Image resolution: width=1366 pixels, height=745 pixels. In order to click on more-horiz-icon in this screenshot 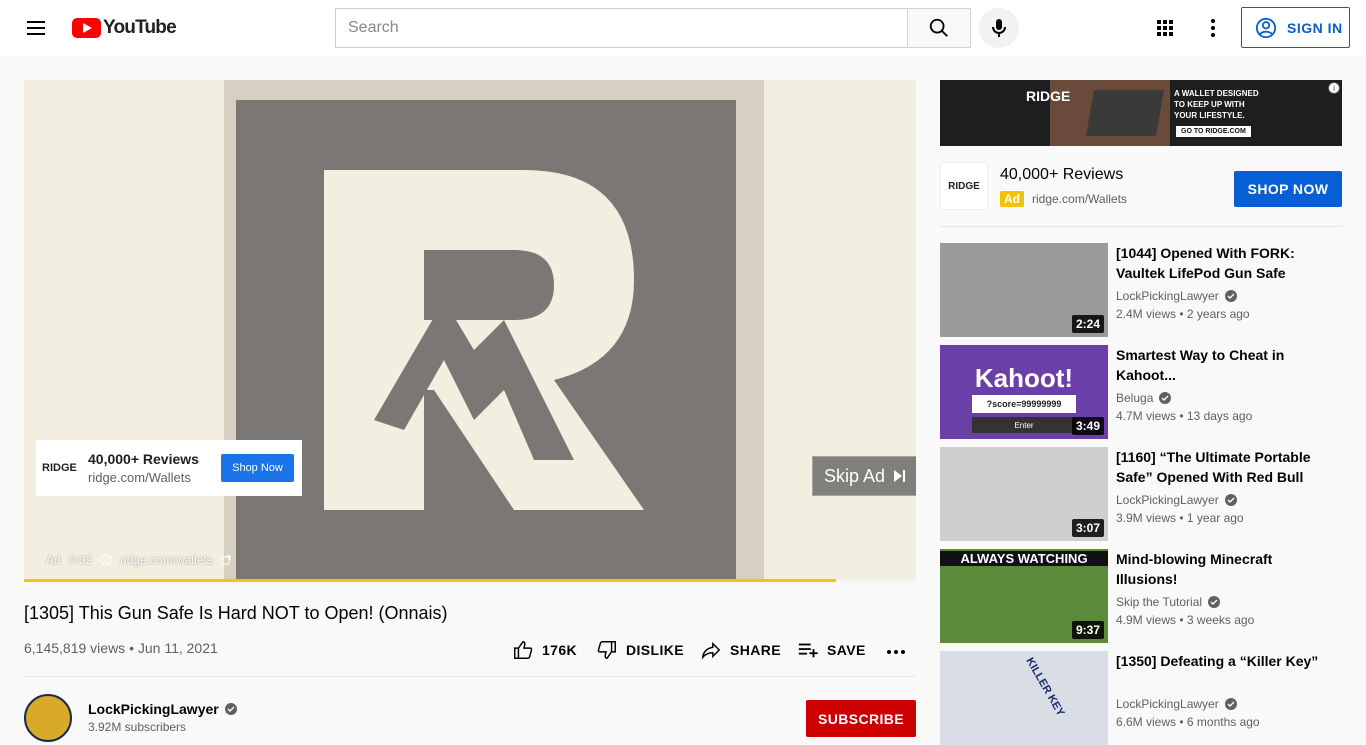, I will do `click(896, 652)`.